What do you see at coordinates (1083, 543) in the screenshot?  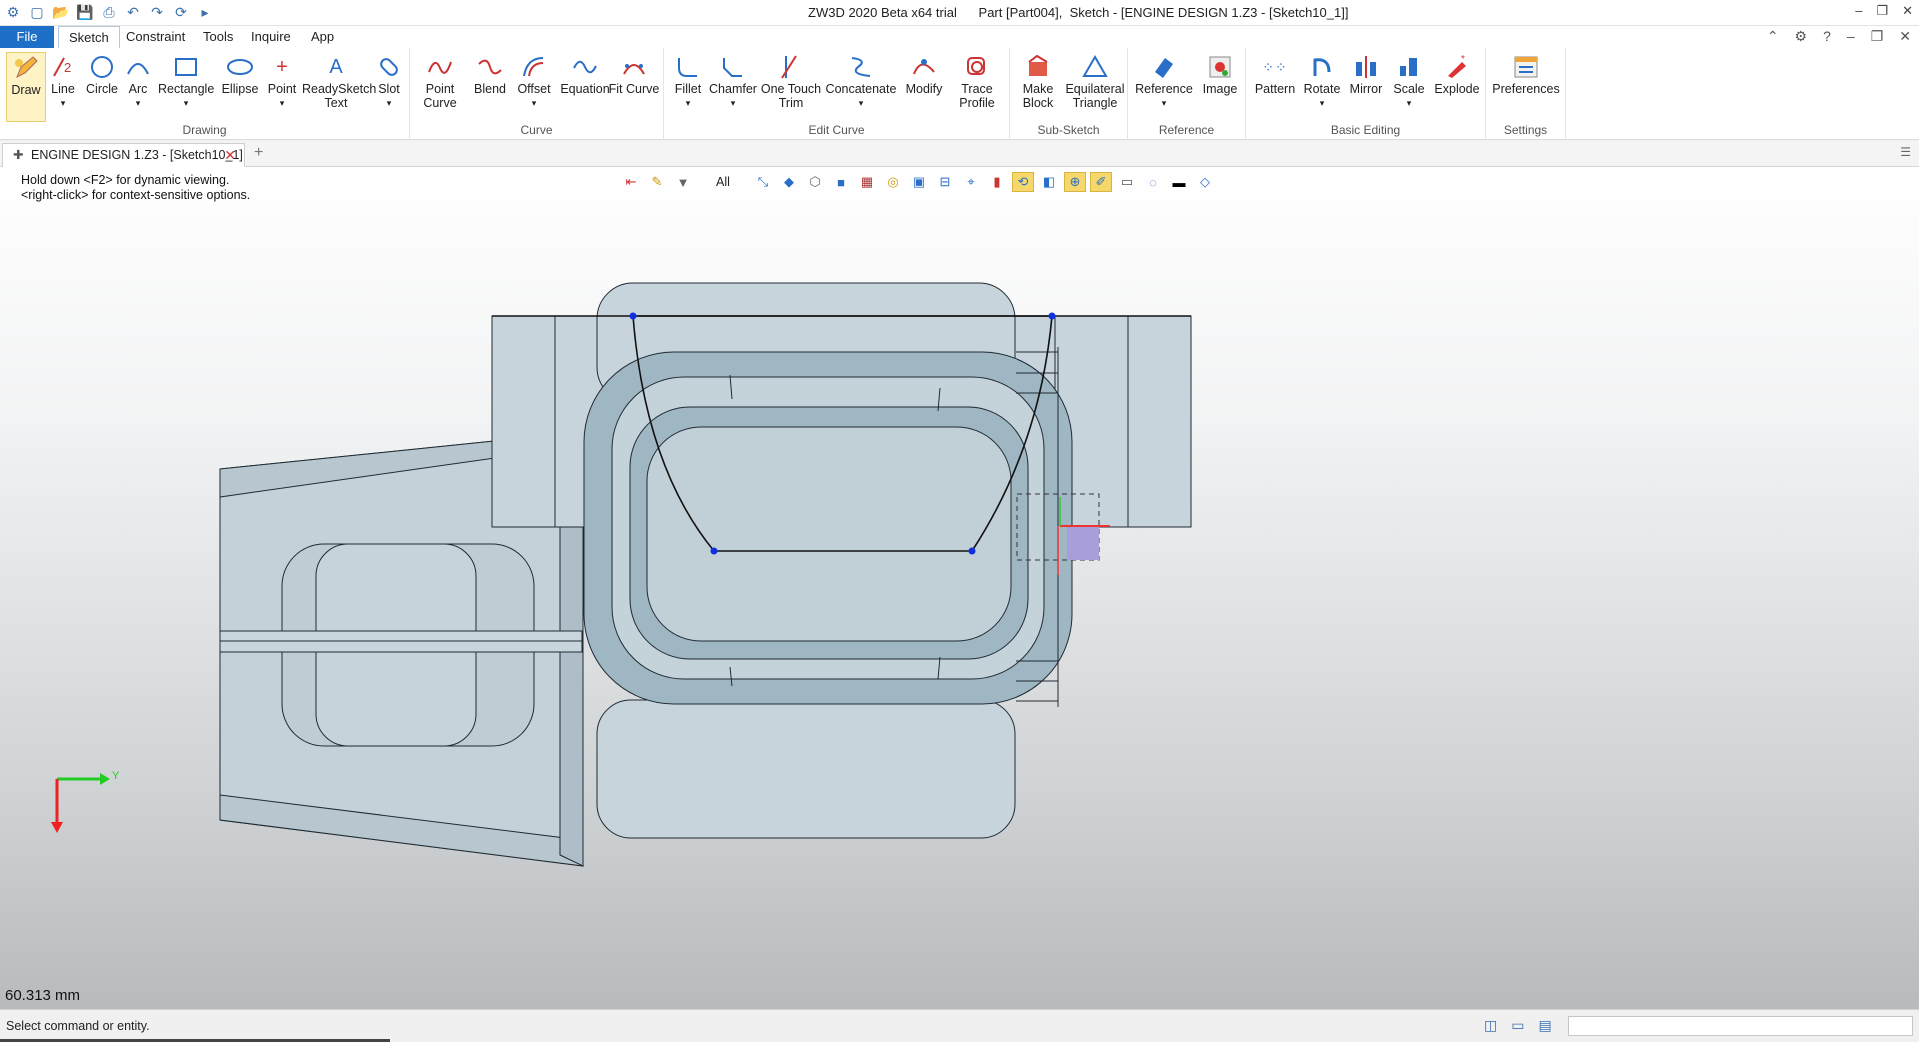 I see `origin-fill` at bounding box center [1083, 543].